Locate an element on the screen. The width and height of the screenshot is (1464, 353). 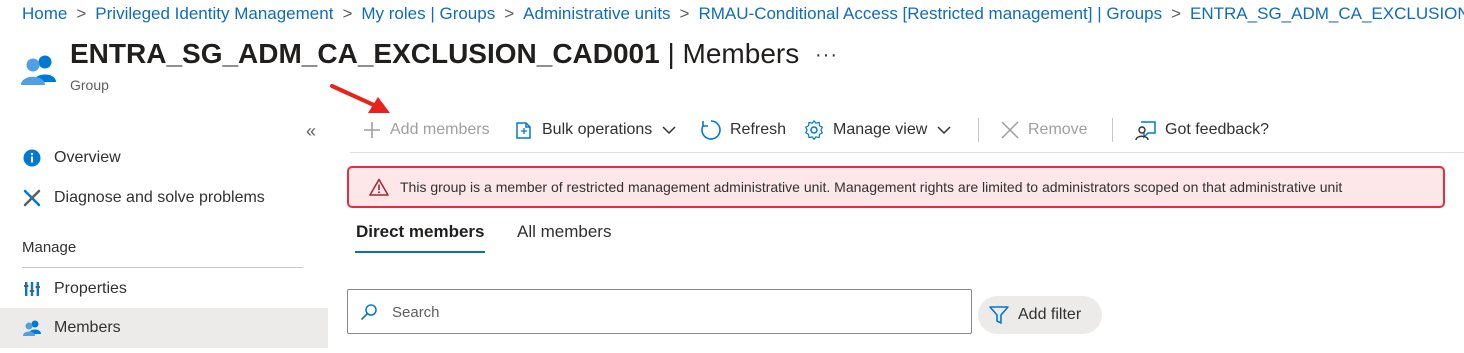
toolbar-underline is located at coordinates (907, 152).